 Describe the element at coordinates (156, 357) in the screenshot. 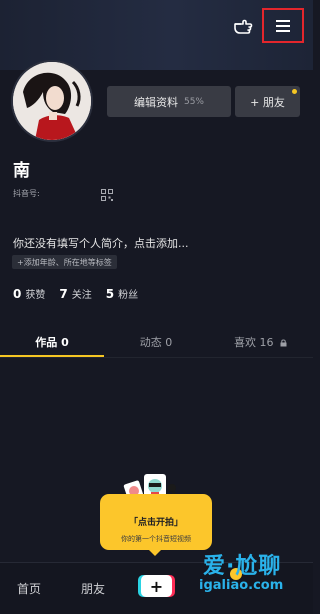

I see `tab-divider` at that location.